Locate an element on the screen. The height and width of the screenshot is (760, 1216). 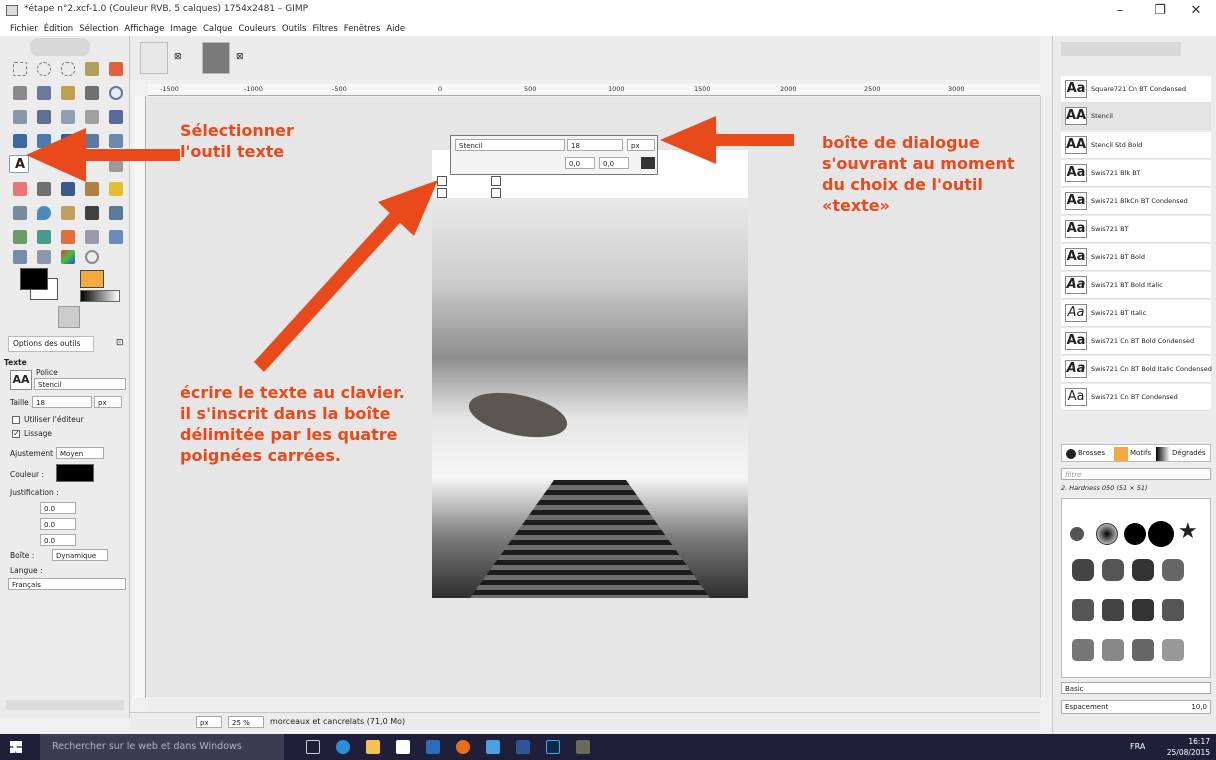
align-icon is located at coordinates (68, 117).